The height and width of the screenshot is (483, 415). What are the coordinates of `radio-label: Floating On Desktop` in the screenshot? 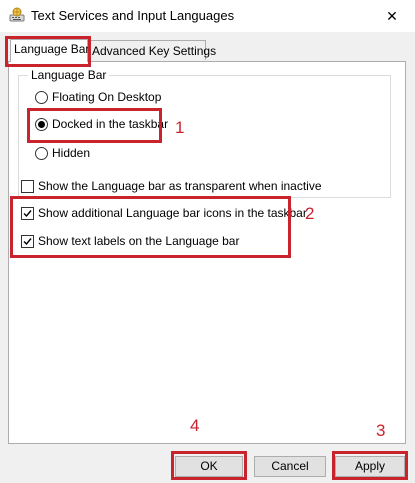 It's located at (107, 97).